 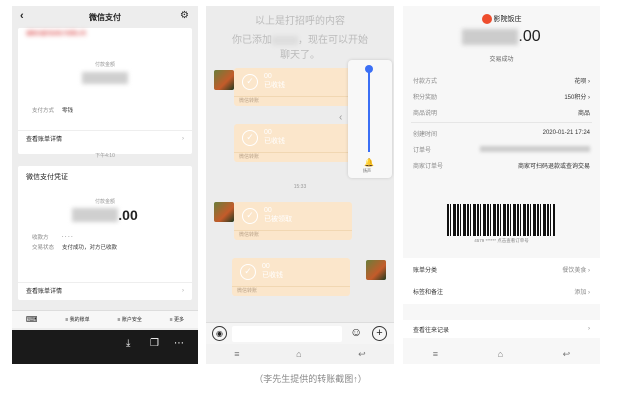 I want to click on payee-value: . . . ., so click(x=67, y=236).